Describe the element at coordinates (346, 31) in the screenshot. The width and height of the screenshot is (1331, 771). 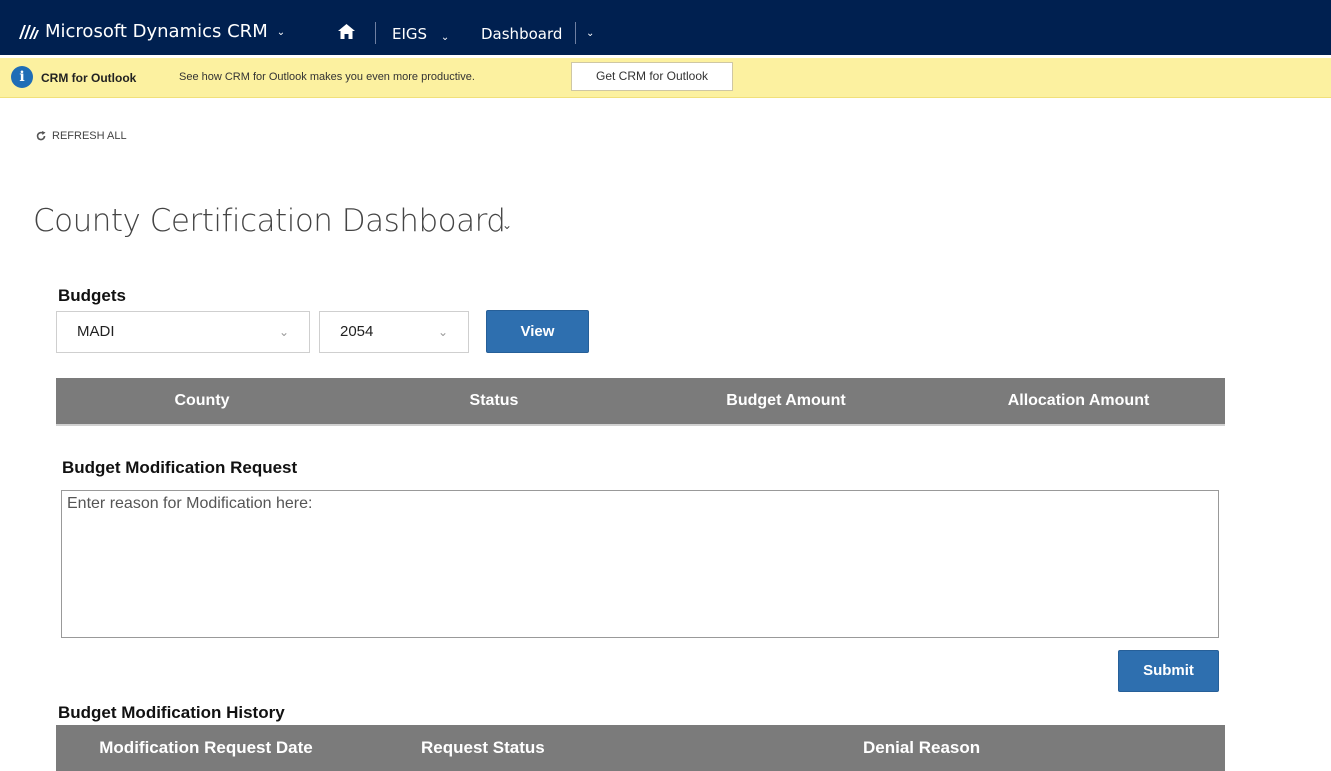
I see `home-icon` at that location.